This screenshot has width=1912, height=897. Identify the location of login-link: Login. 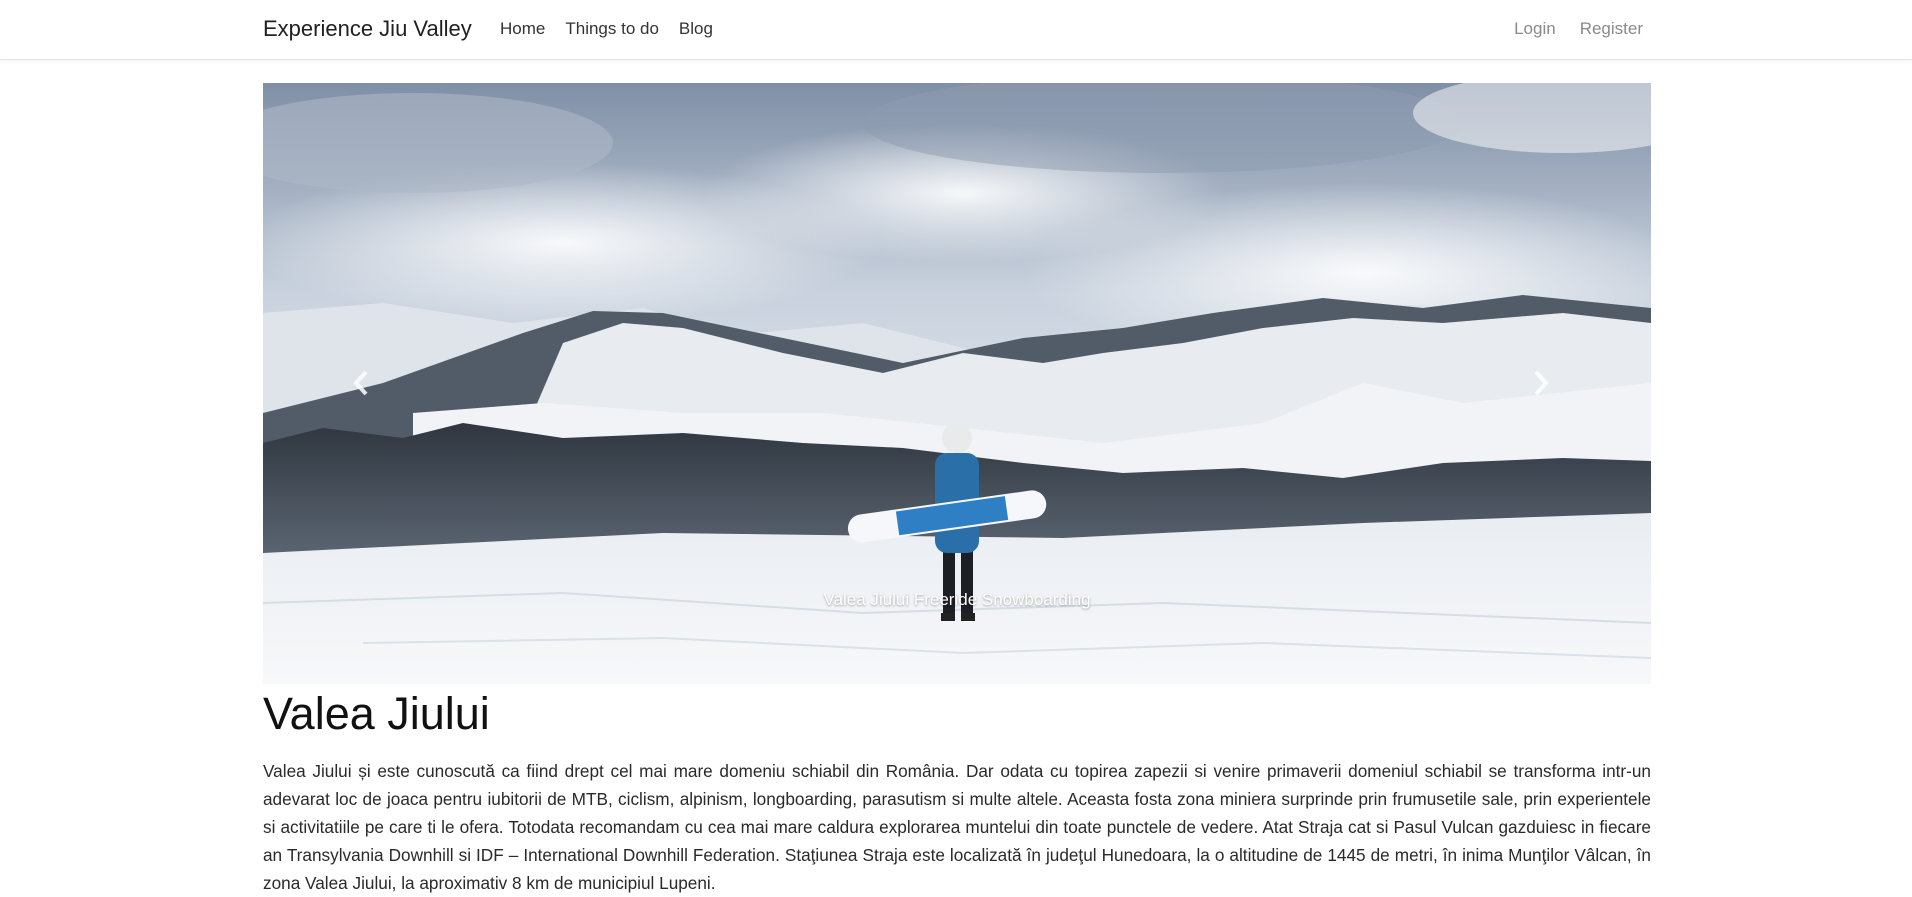
(1535, 29).